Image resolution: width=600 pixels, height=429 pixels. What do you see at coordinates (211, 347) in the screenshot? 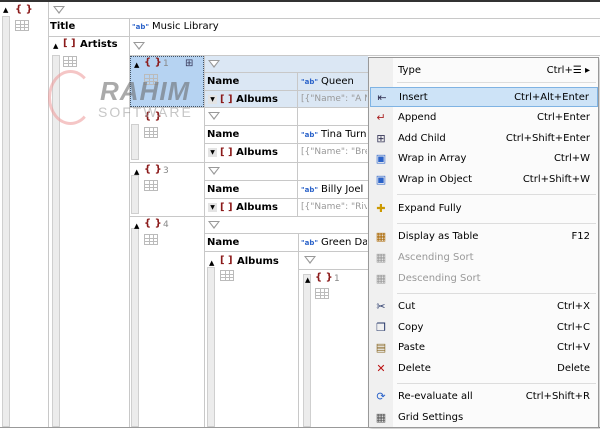
I see `albums-collapse-bar` at bounding box center [211, 347].